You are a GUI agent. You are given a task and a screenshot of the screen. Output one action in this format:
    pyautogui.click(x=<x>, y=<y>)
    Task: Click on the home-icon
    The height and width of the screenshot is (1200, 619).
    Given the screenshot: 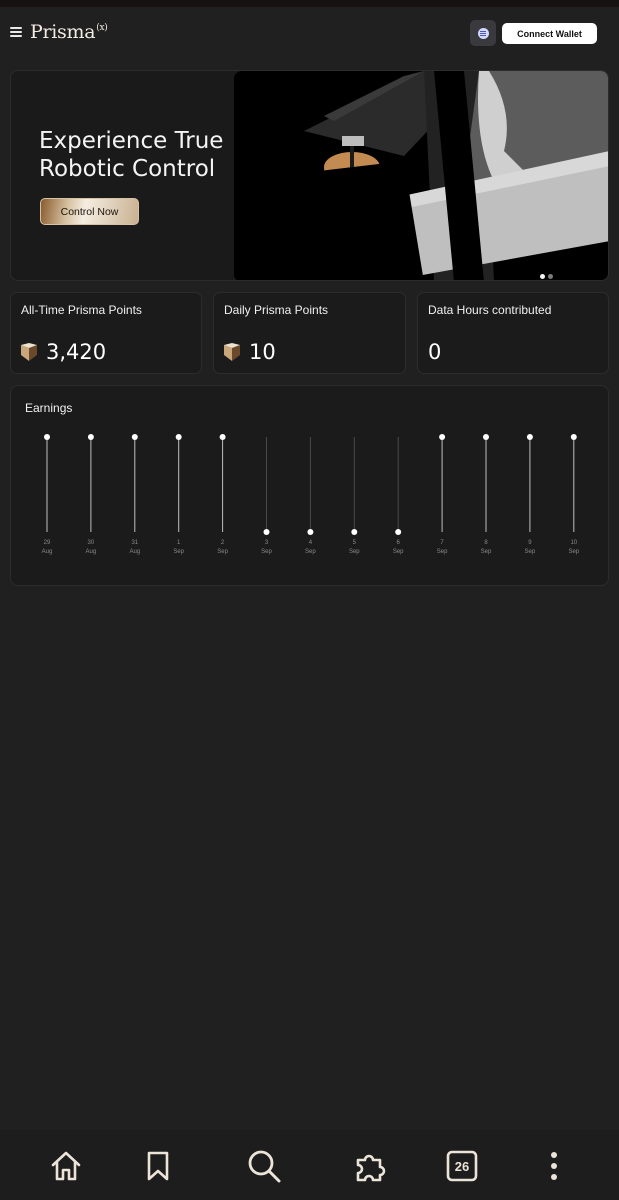 What is the action you would take?
    pyautogui.click(x=66, y=1166)
    